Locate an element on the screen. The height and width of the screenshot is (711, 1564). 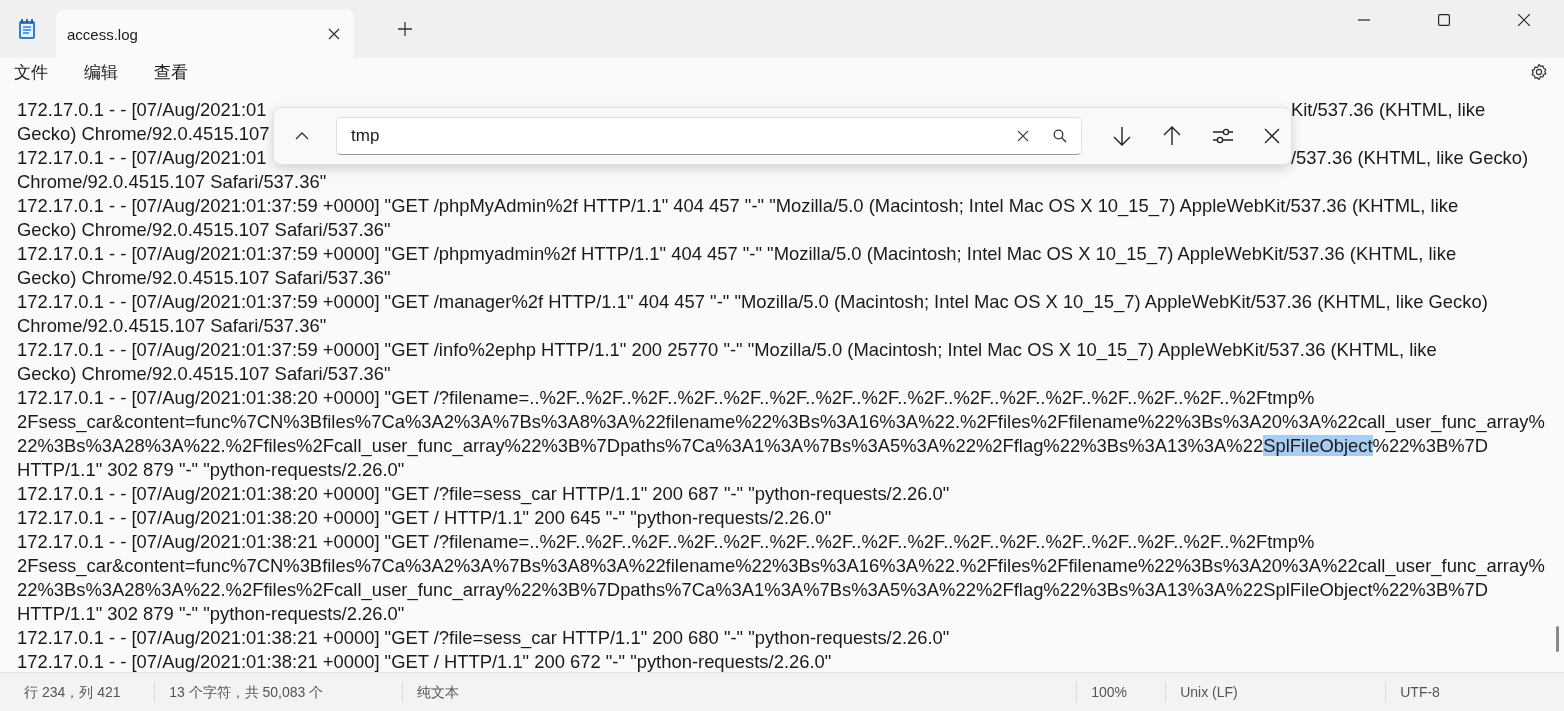
add-tab-icon is located at coordinates (405, 29).